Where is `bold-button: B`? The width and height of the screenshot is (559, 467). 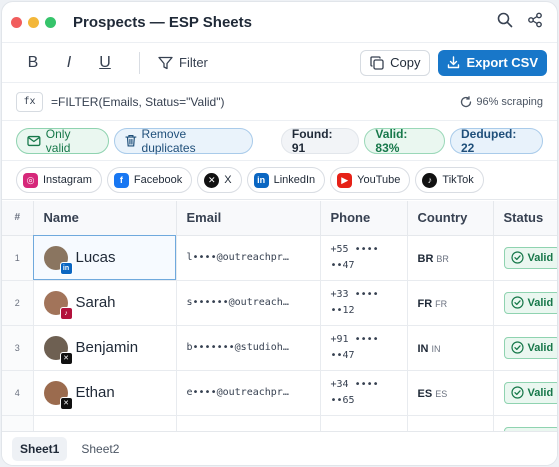
bold-button: B is located at coordinates (33, 63).